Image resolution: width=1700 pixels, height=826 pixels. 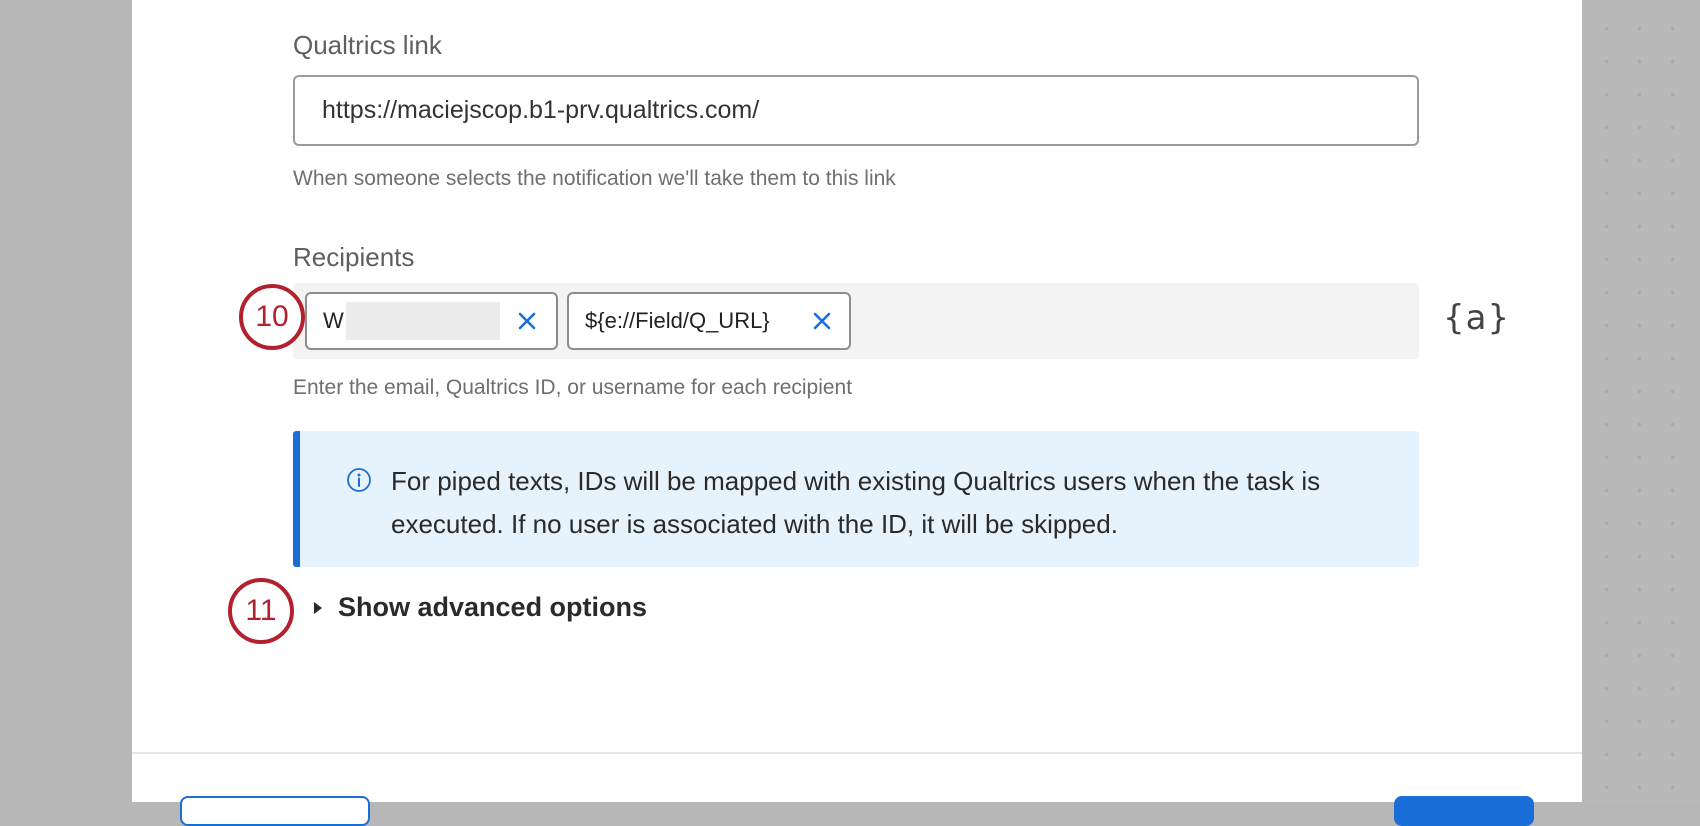 What do you see at coordinates (856, 110) in the screenshot?
I see `qualtrics-link-input` at bounding box center [856, 110].